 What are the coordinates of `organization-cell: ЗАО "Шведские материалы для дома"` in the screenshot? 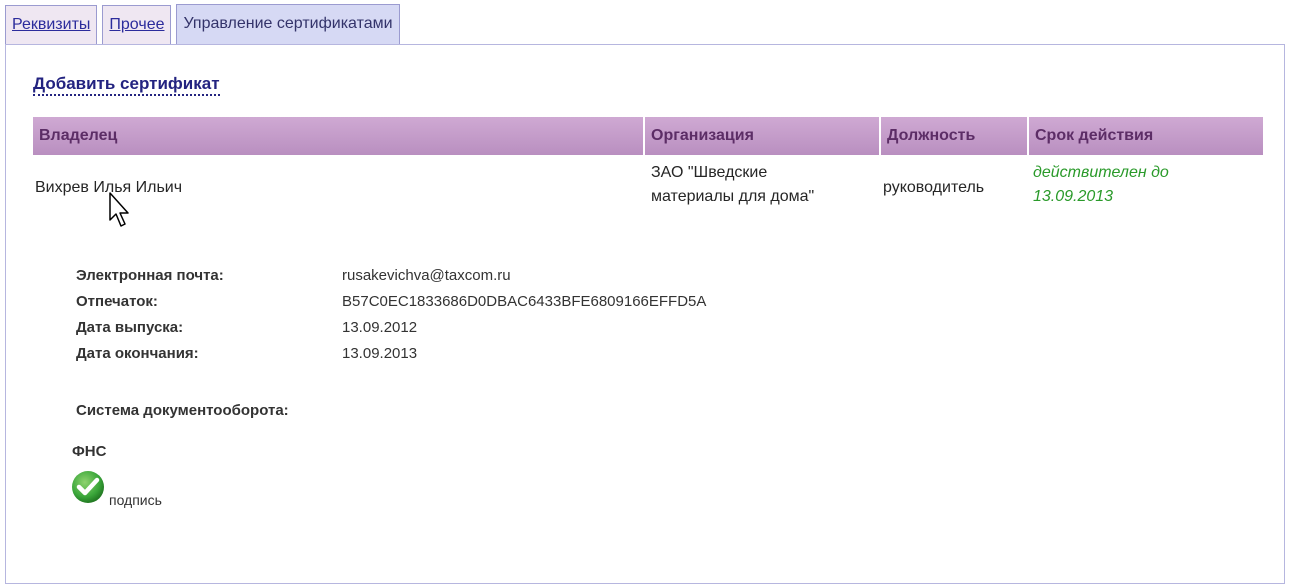 It's located at (763, 191).